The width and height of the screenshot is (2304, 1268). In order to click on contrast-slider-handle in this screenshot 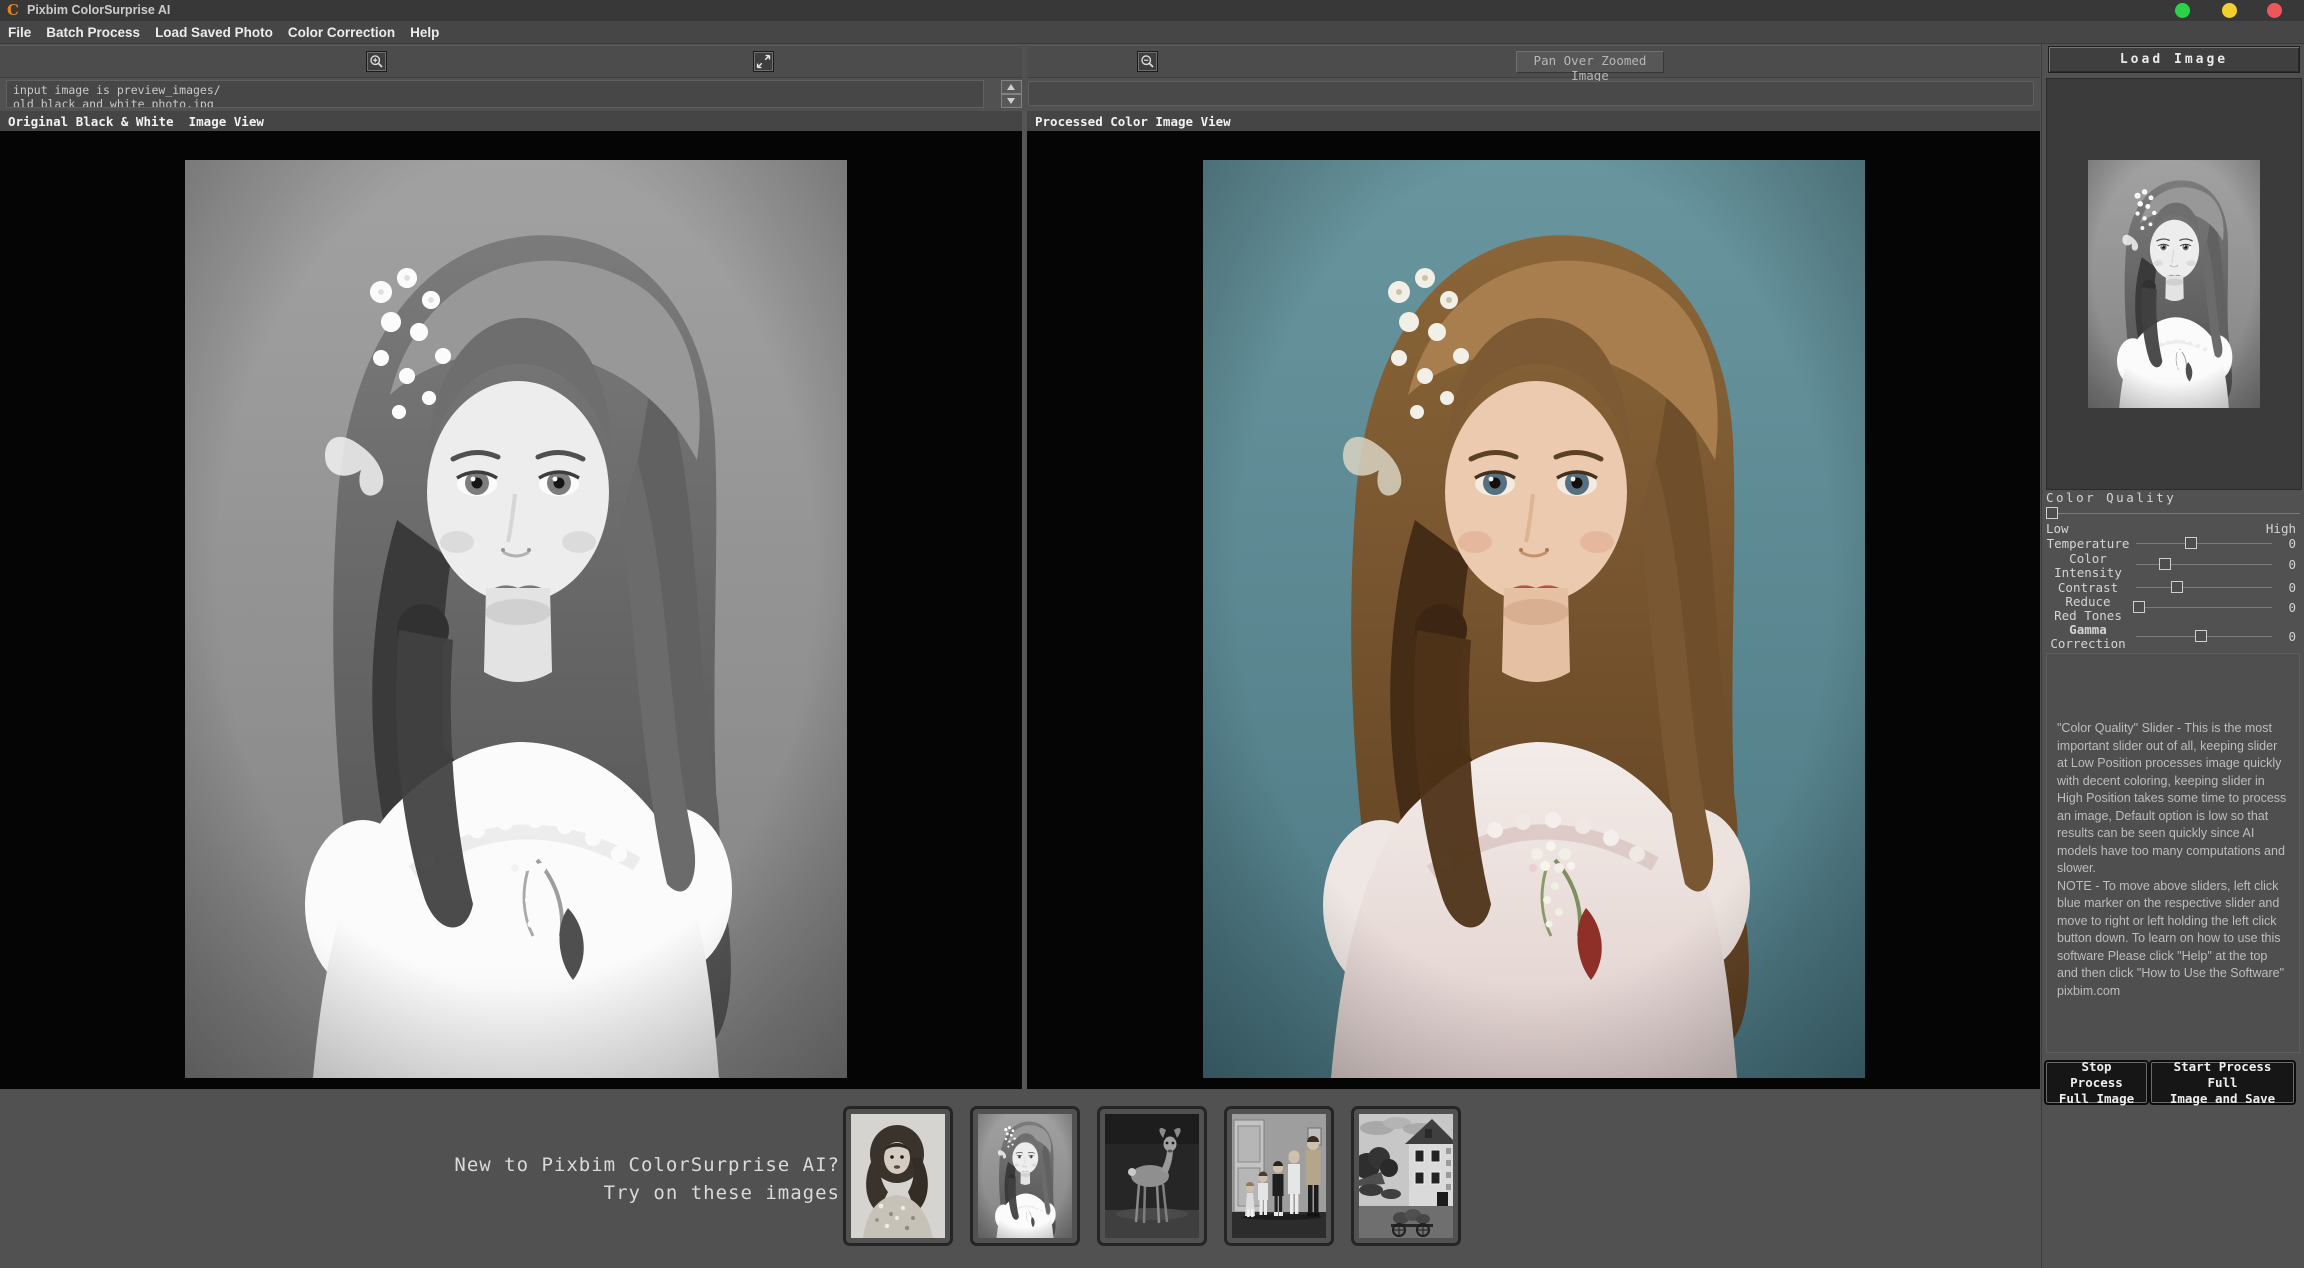, I will do `click(2177, 587)`.